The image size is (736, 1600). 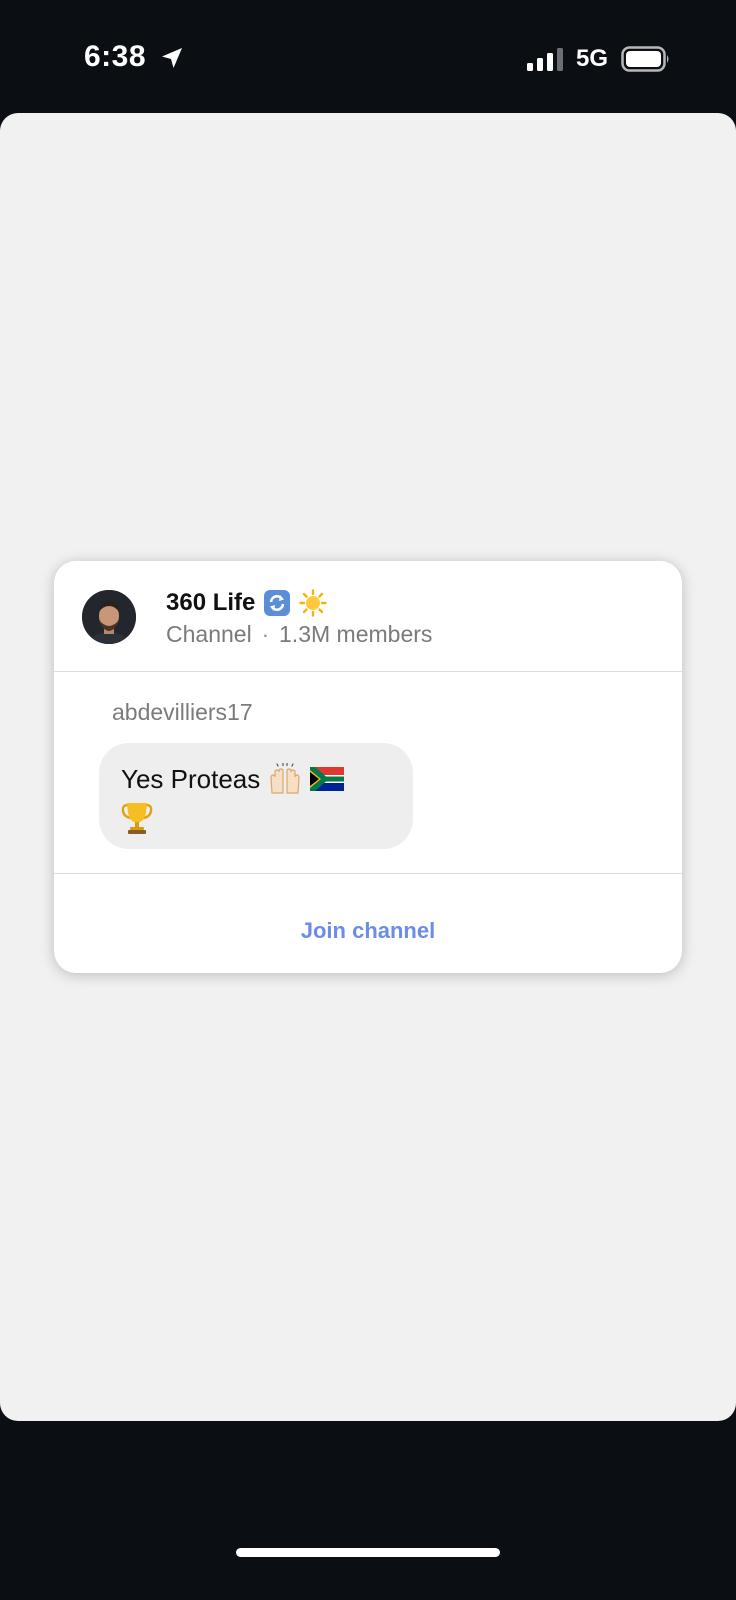 I want to click on status-bar: 6:38 5G, so click(x=368, y=56).